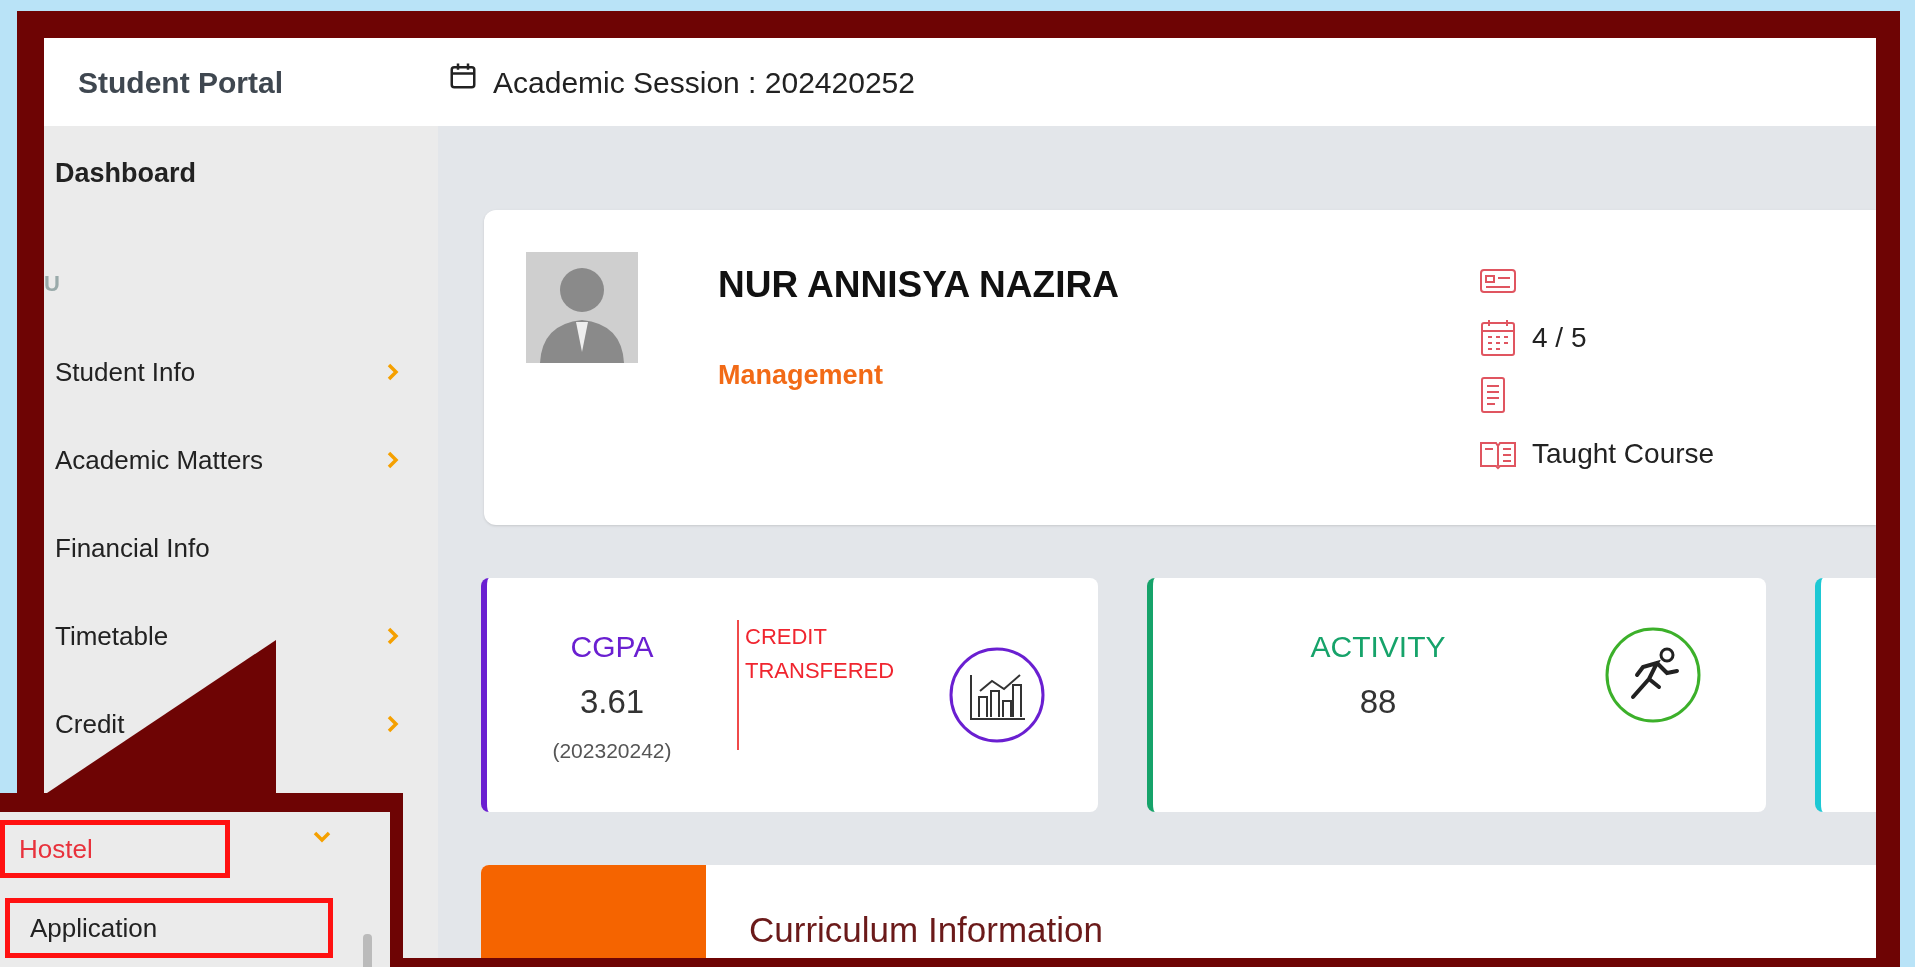 The width and height of the screenshot is (1915, 967). I want to click on sidebar-item: Financial Info, so click(241, 548).